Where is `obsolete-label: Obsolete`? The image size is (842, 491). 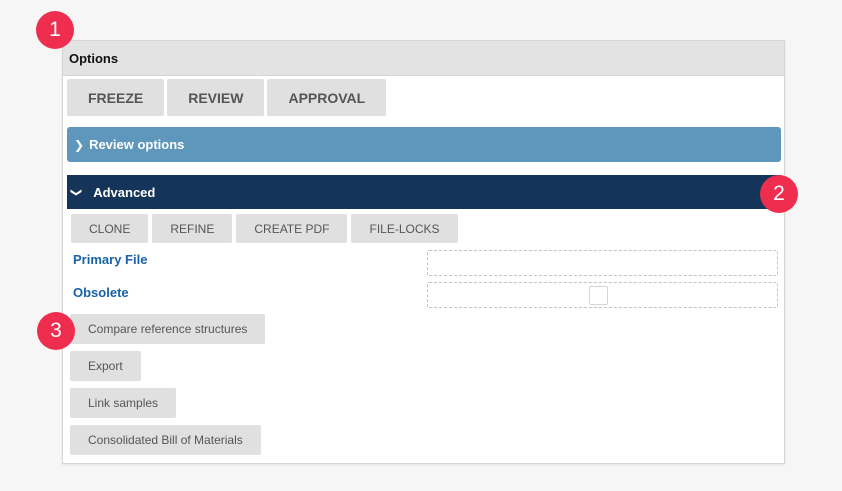
obsolete-label: Obsolete is located at coordinates (101, 292).